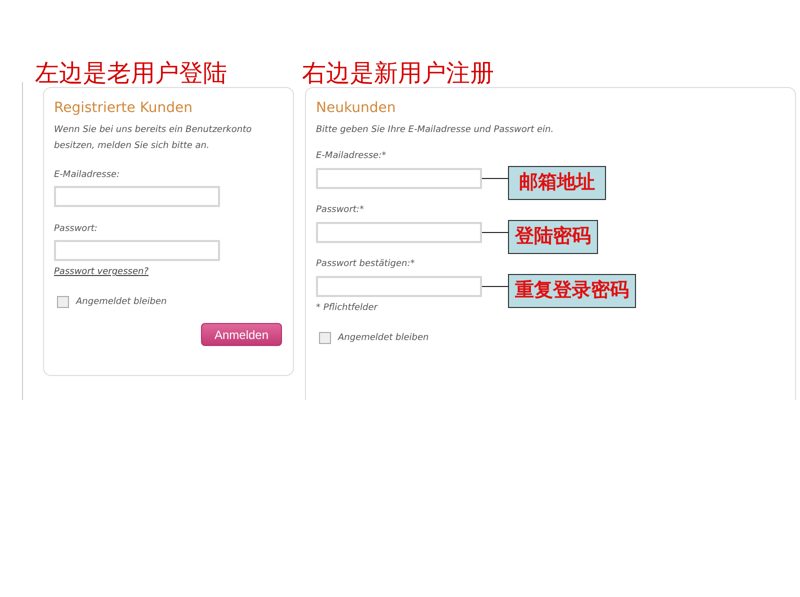 This screenshot has width=800, height=597. I want to click on intro-text: Bitte geben Sie Ihre E-Mailadresse und Passwort ein., so click(435, 130).